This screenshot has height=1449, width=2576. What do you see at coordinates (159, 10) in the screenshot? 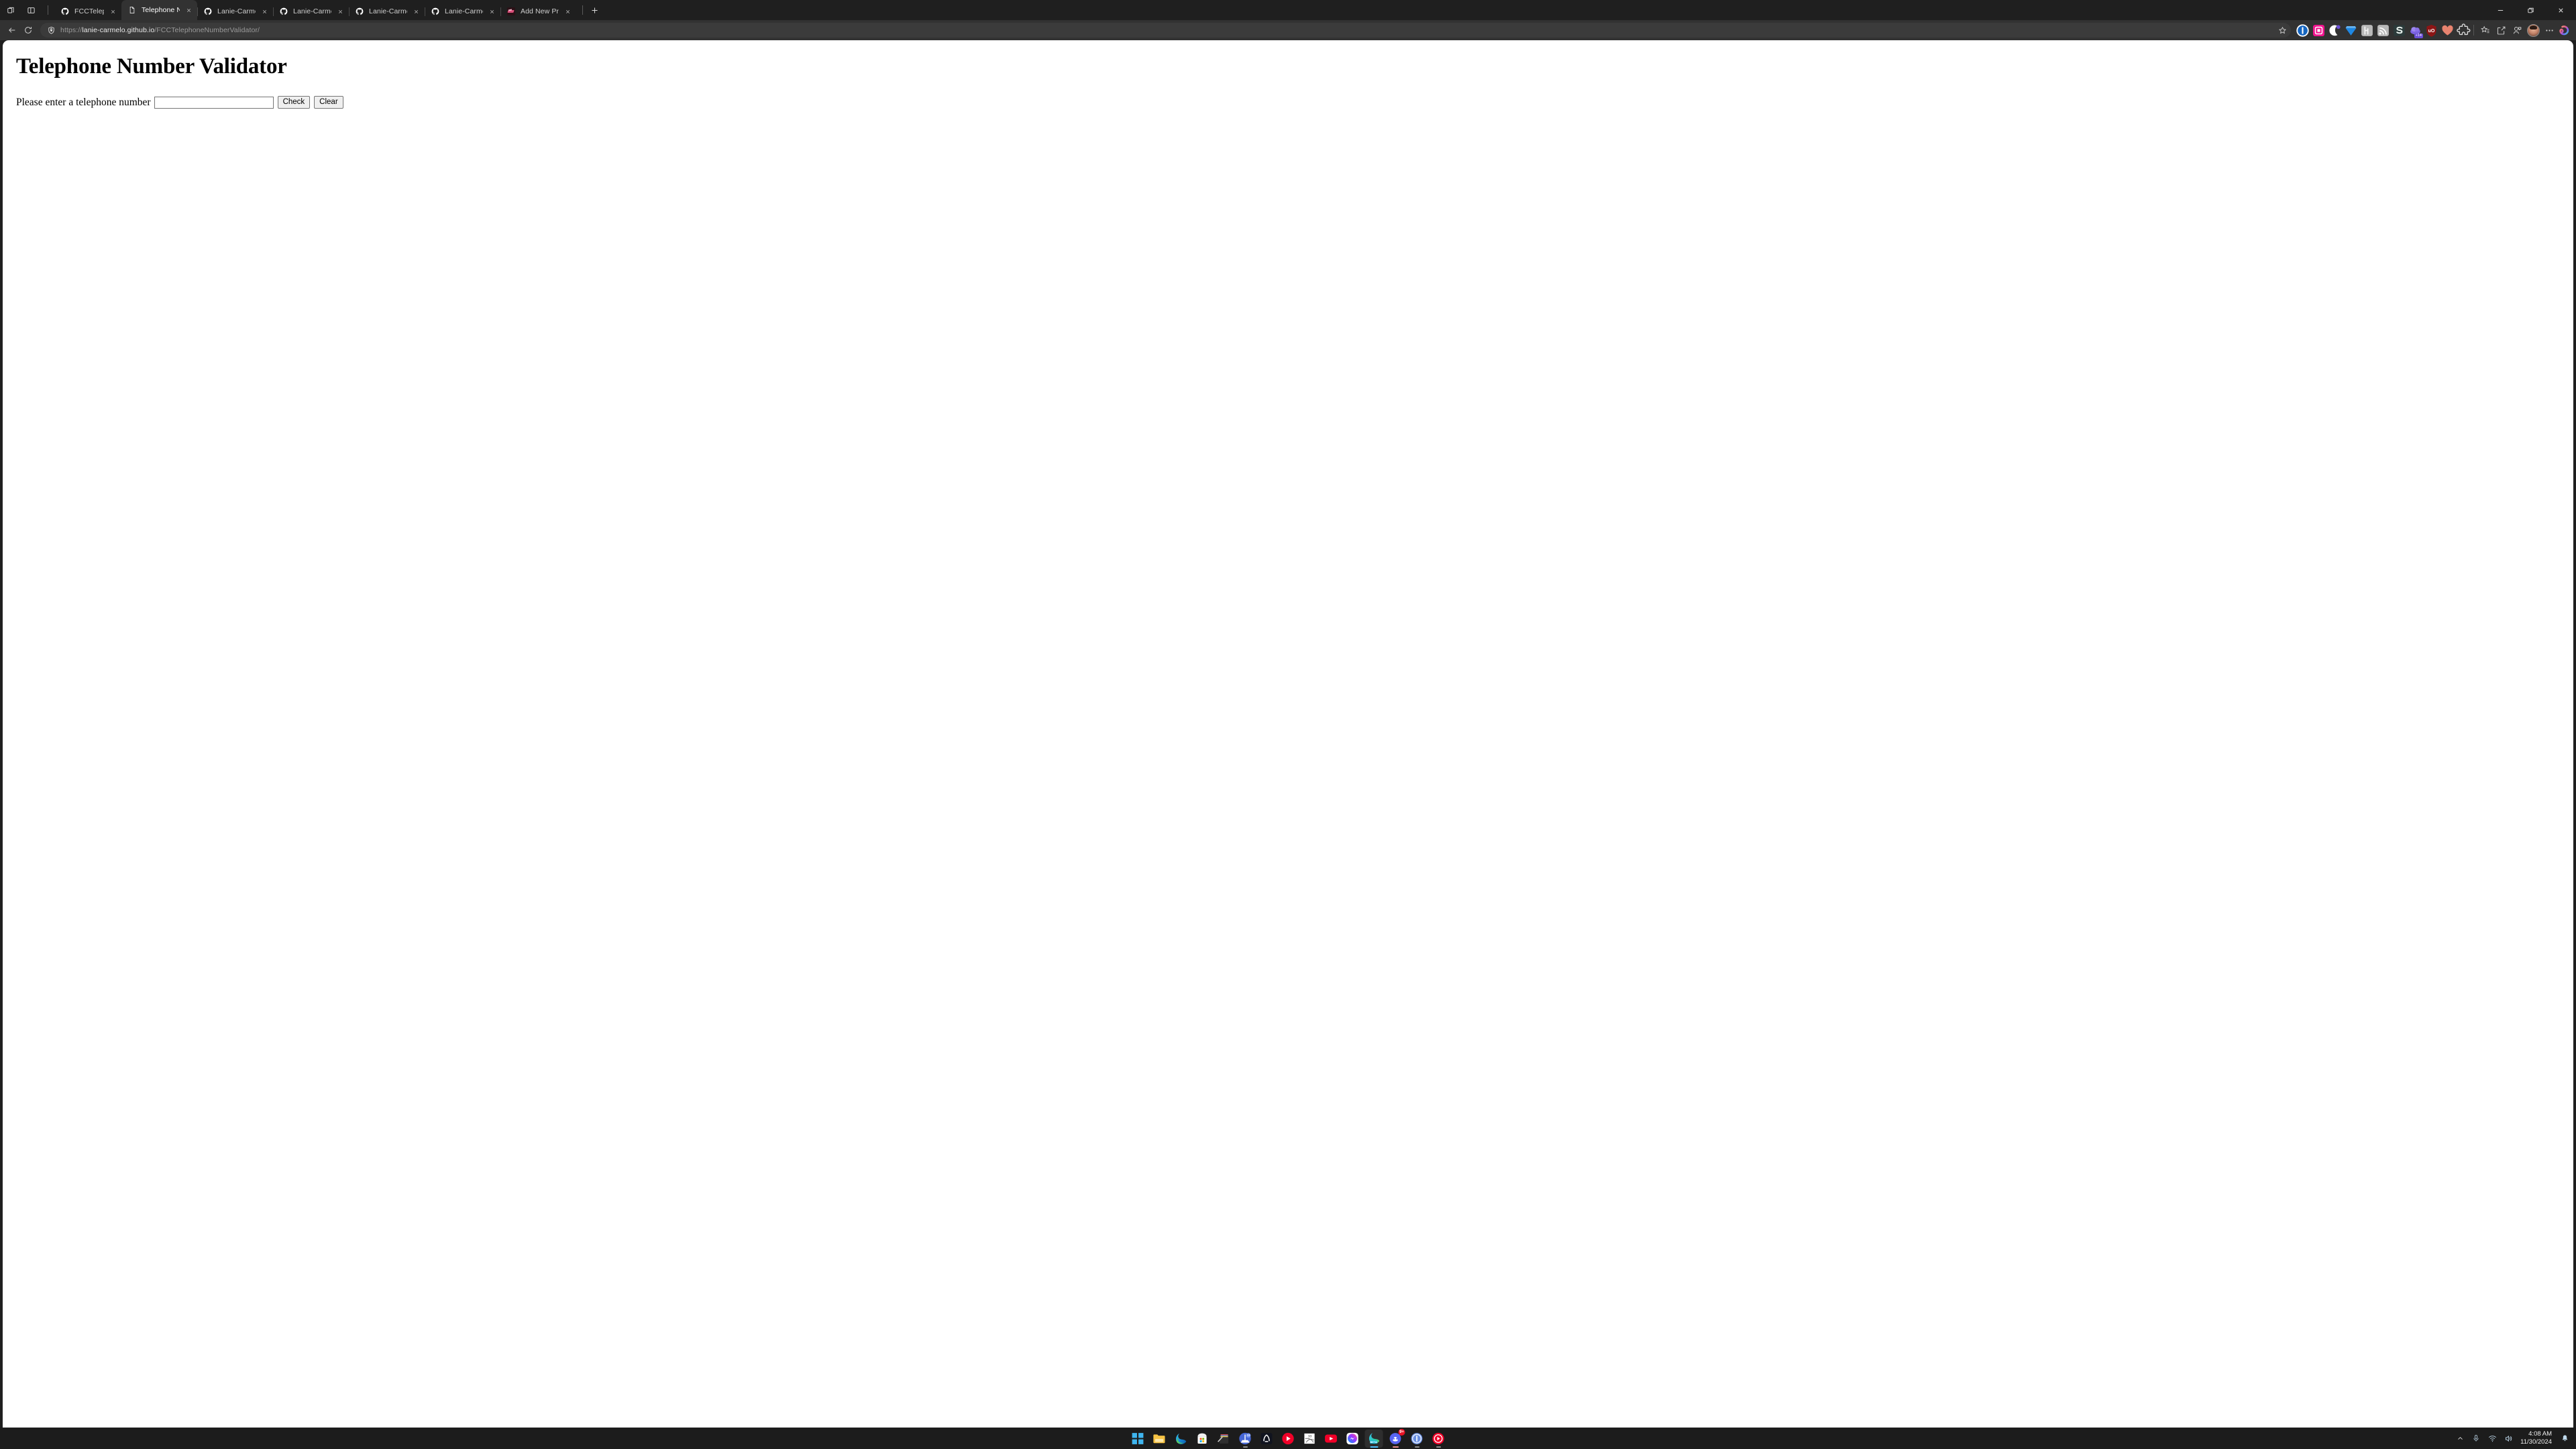
I see `browser-tab: Telephone Number Validator` at bounding box center [159, 10].